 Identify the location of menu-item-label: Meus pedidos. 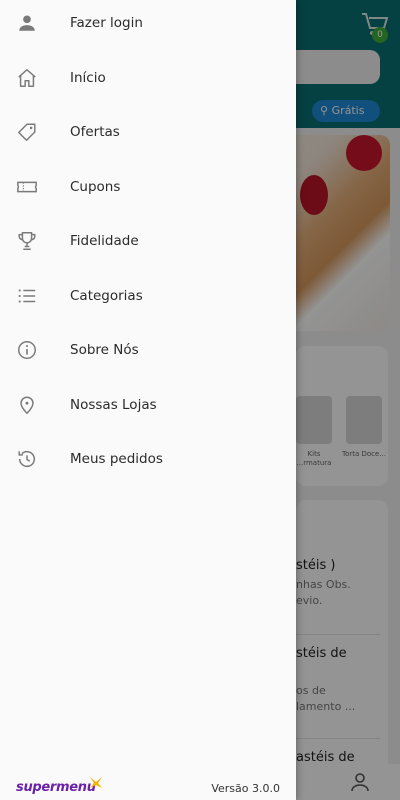
(116, 459).